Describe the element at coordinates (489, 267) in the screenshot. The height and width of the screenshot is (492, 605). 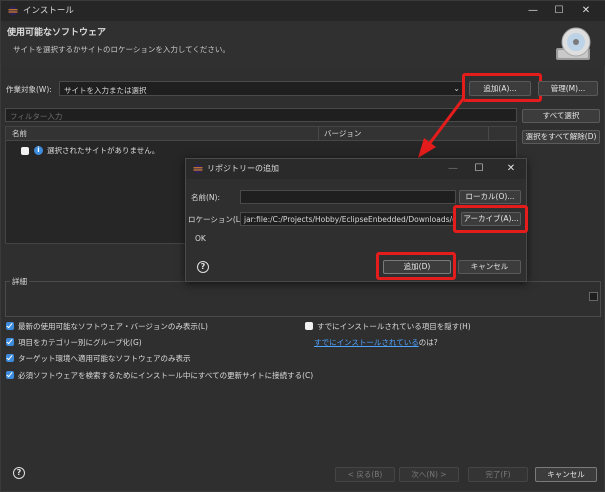
I see `dialog-cancel-button: キャンセル` at that location.